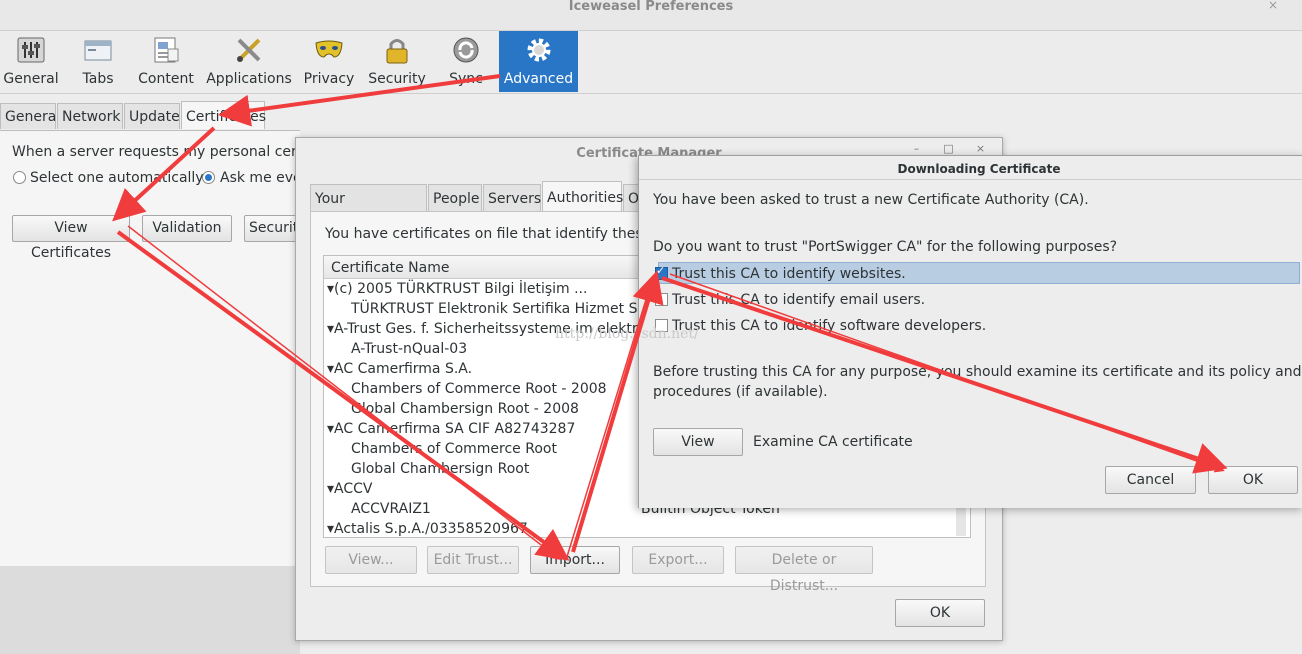 The height and width of the screenshot is (654, 1302). What do you see at coordinates (31, 79) in the screenshot?
I see `toolbar-label: General` at bounding box center [31, 79].